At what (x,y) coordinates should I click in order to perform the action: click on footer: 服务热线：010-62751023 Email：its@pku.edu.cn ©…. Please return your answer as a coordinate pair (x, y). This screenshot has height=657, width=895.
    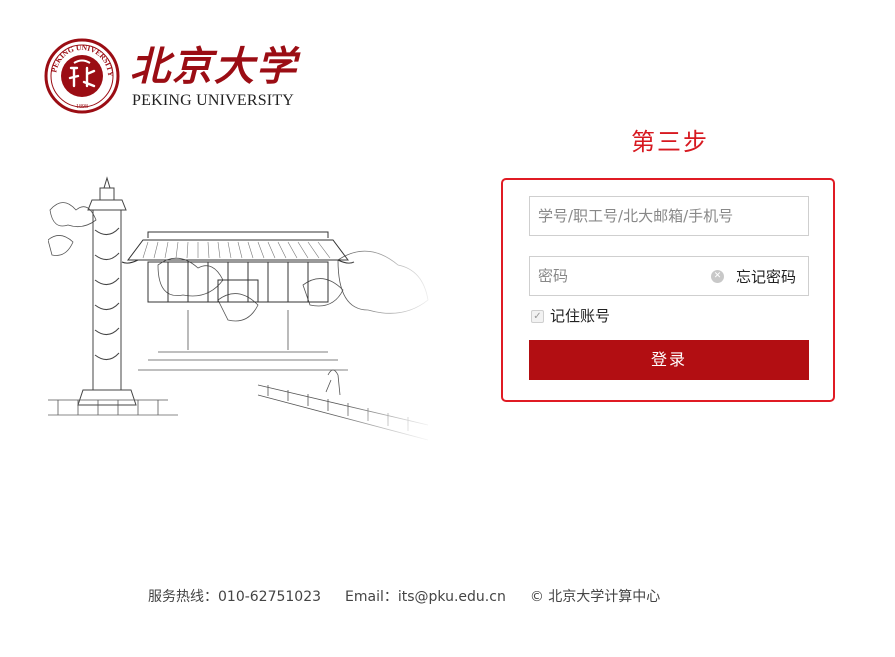
    Looking at the image, I should click on (404, 596).